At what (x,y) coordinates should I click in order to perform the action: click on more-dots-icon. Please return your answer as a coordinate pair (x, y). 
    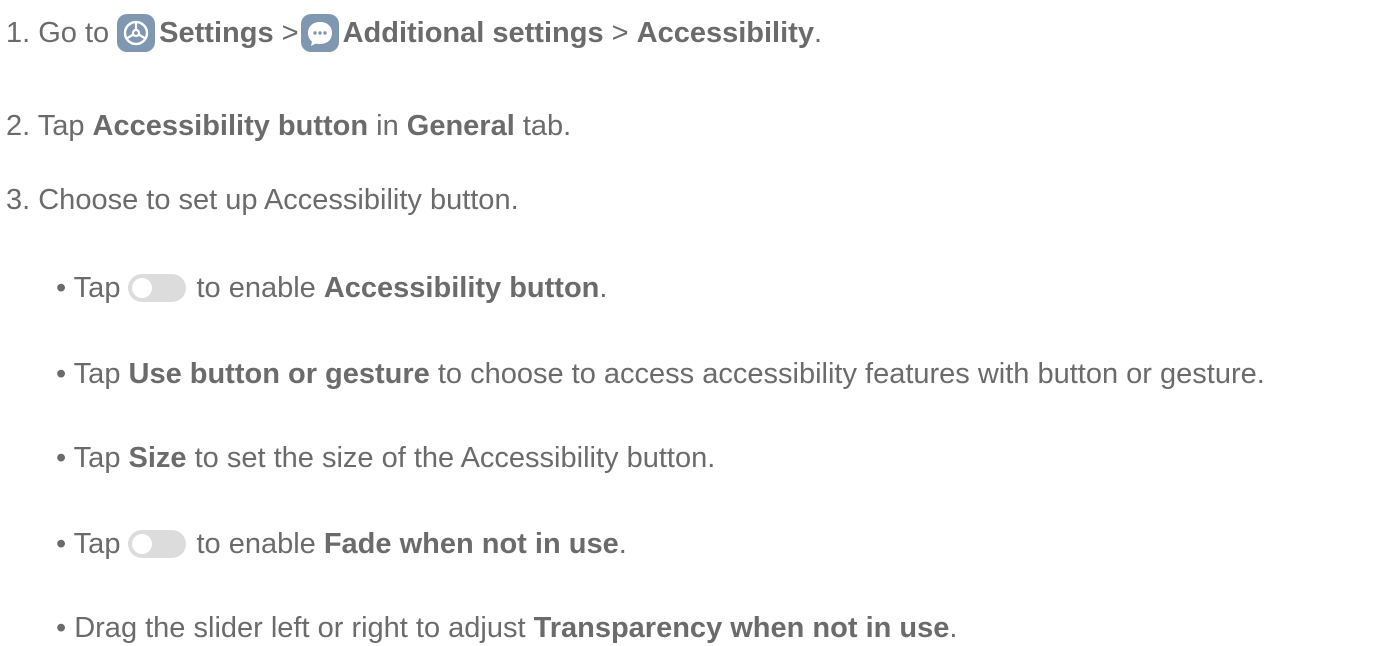
    Looking at the image, I should click on (319, 33).